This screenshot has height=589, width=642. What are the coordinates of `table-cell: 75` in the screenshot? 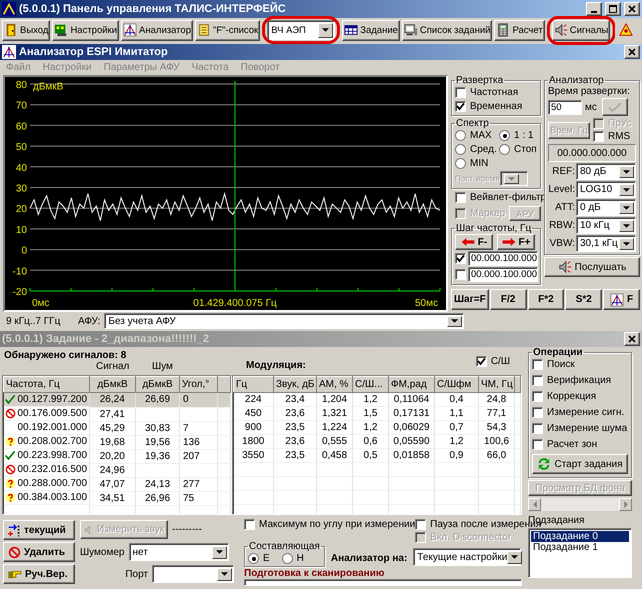 It's located at (199, 498).